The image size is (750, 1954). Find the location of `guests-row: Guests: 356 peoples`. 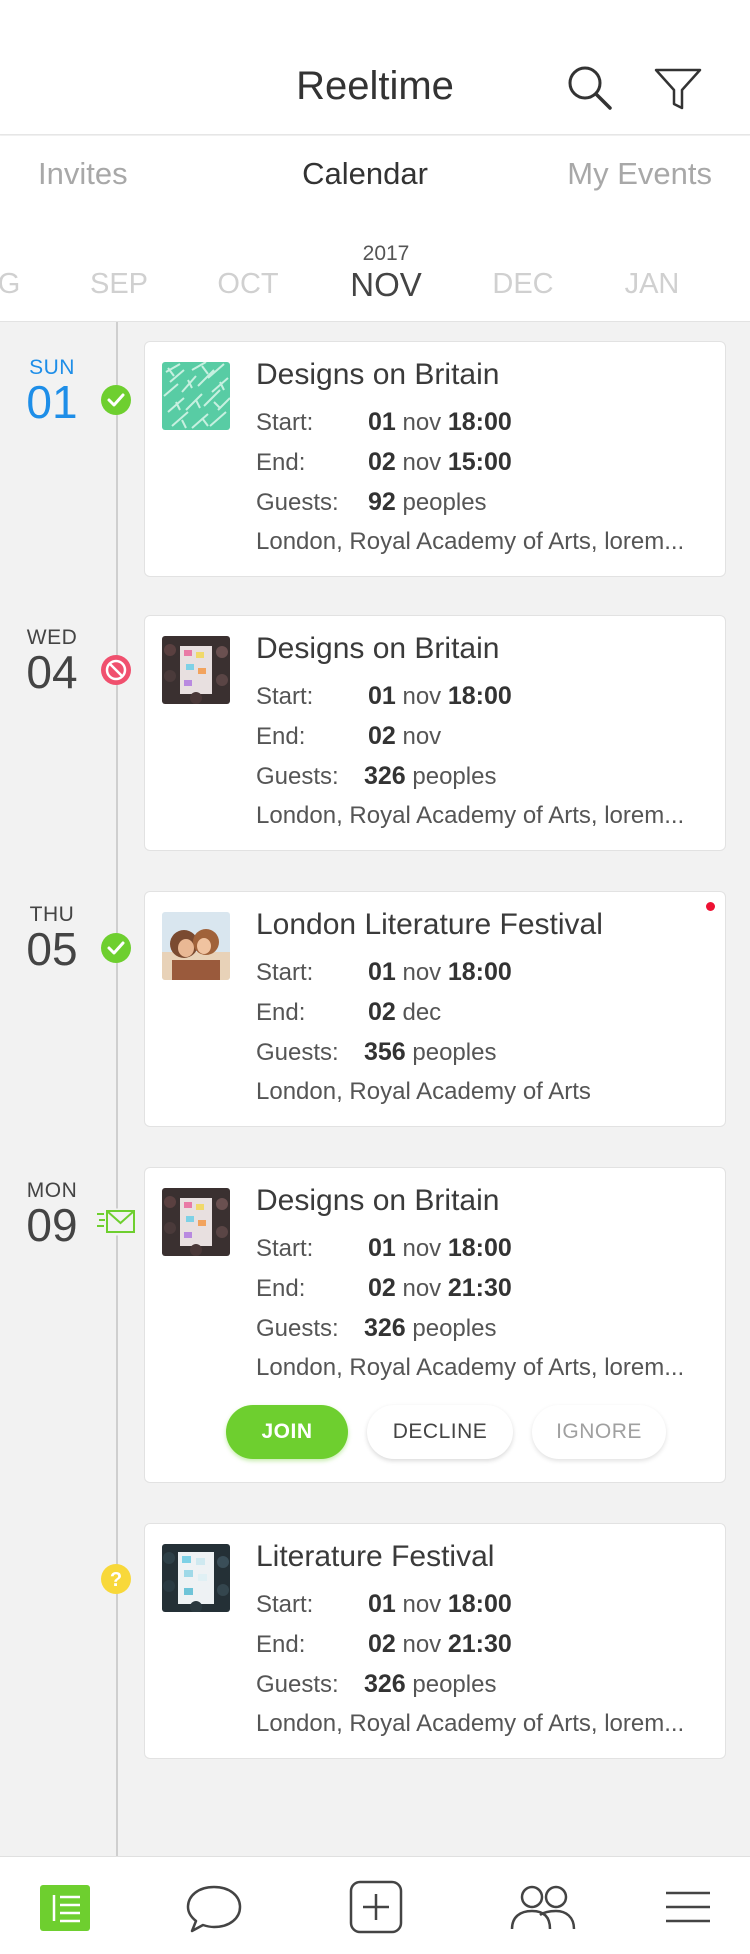

guests-row: Guests: 356 peoples is located at coordinates (376, 1052).